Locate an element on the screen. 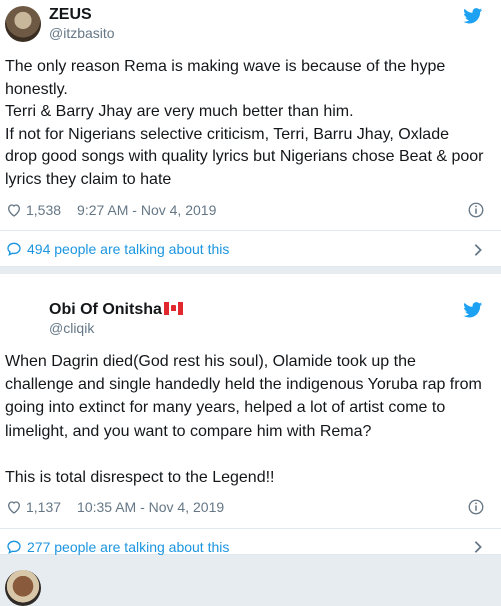  conversation-link: 277 people are talking about this is located at coordinates (117, 547).